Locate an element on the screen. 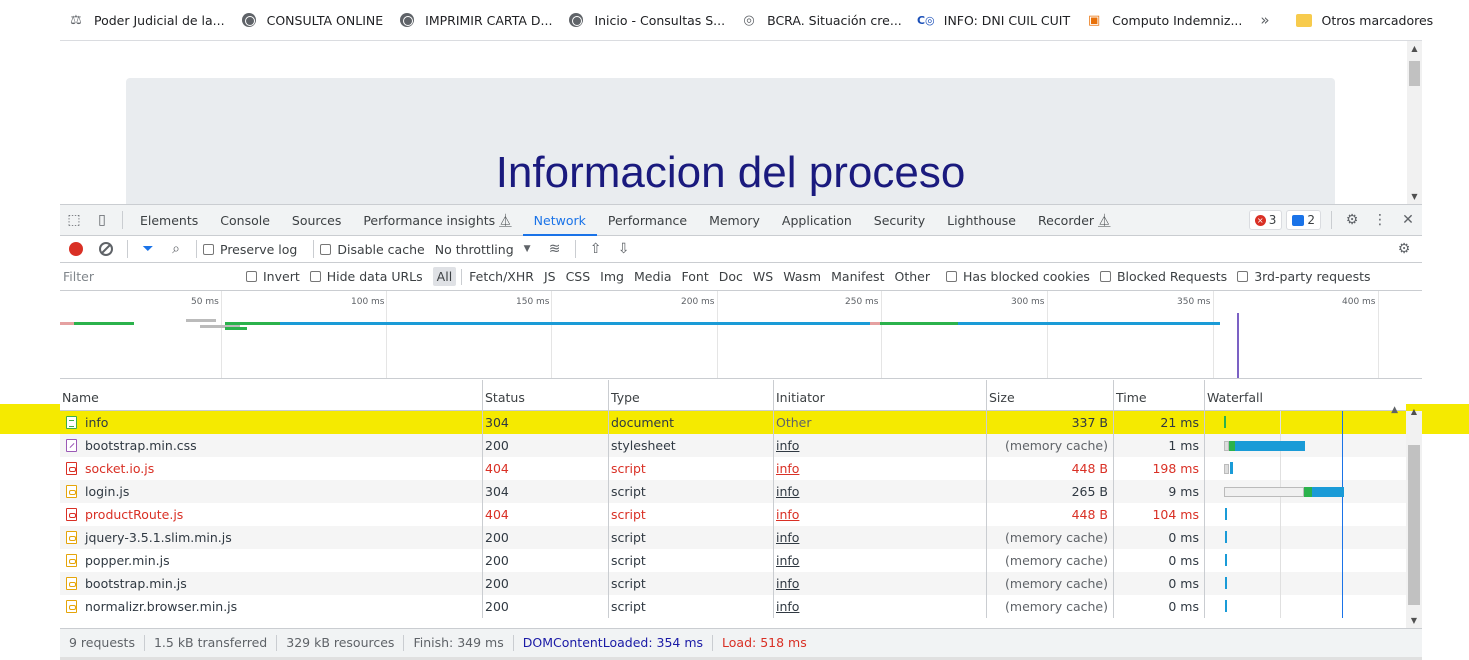 The height and width of the screenshot is (660, 1469). network-conditions-icon: ≋ is located at coordinates (555, 249).